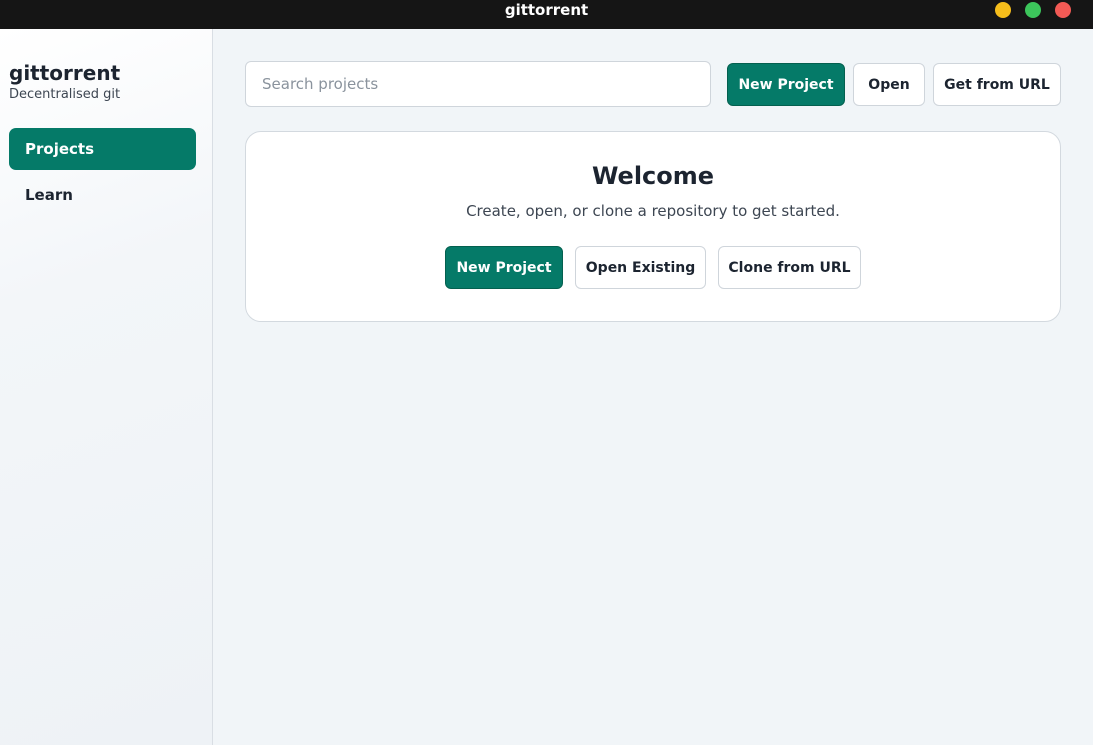 This screenshot has width=1093, height=745. What do you see at coordinates (504, 267) in the screenshot?
I see `welcome-new-project-button: New Project` at bounding box center [504, 267].